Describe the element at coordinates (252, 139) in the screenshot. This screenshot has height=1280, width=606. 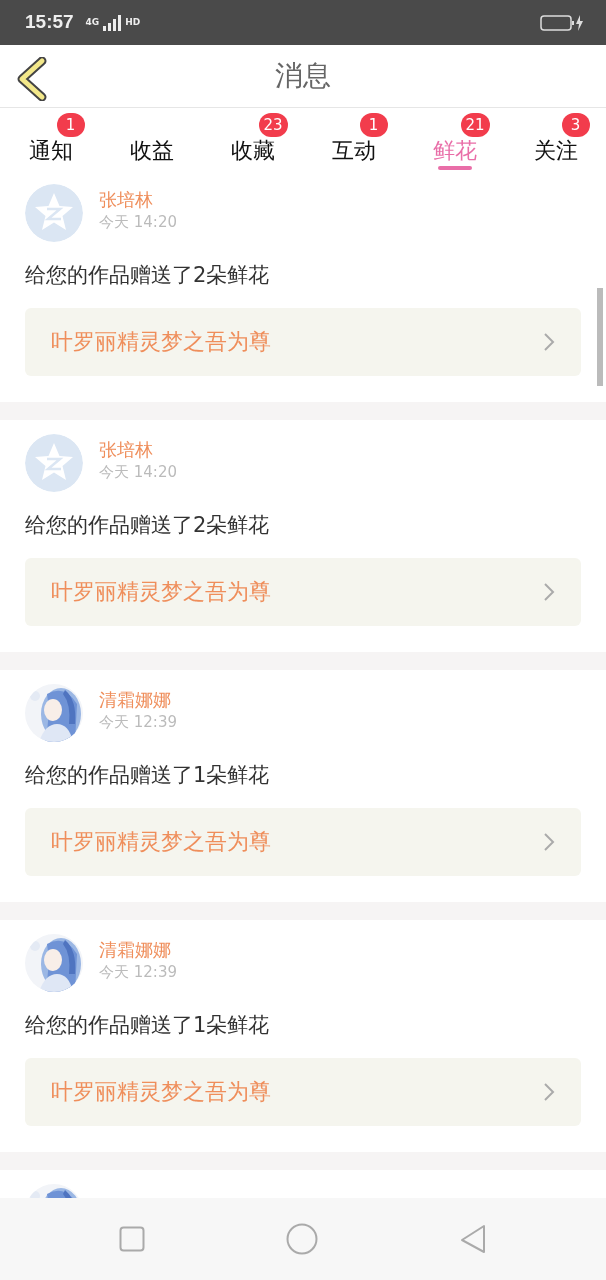
I see `tab: 收藏 23` at that location.